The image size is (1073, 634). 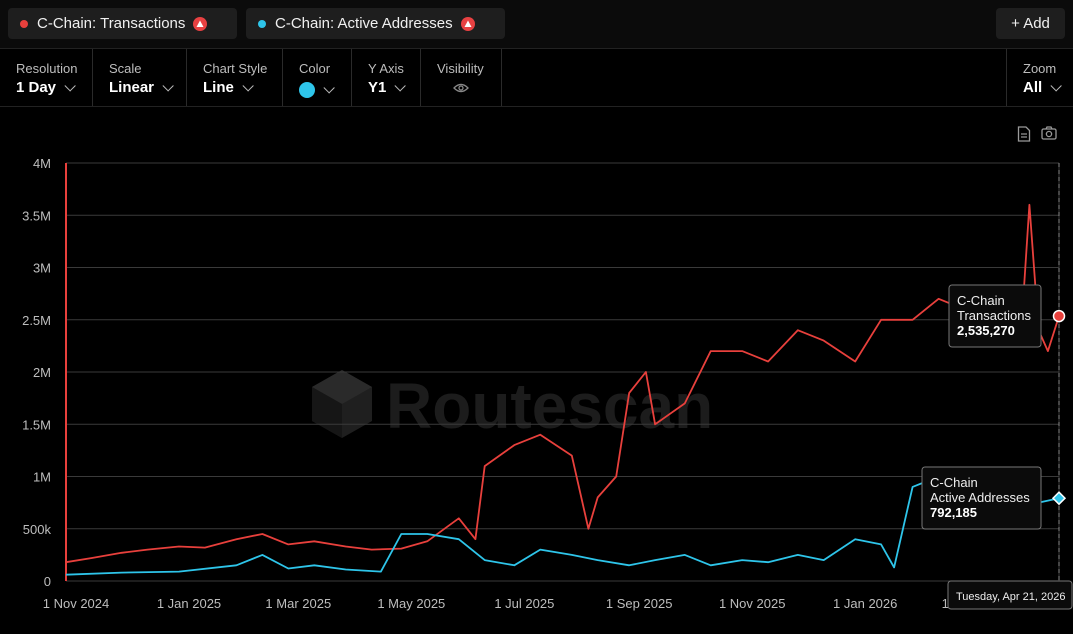 I want to click on y-tick-label: 0, so click(x=47, y=581).